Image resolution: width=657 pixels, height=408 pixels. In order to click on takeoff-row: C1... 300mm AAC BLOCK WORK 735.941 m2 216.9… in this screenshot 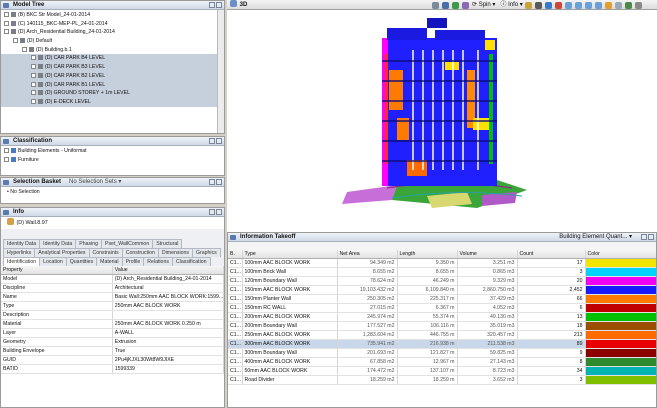, I will do `click(442, 344)`.